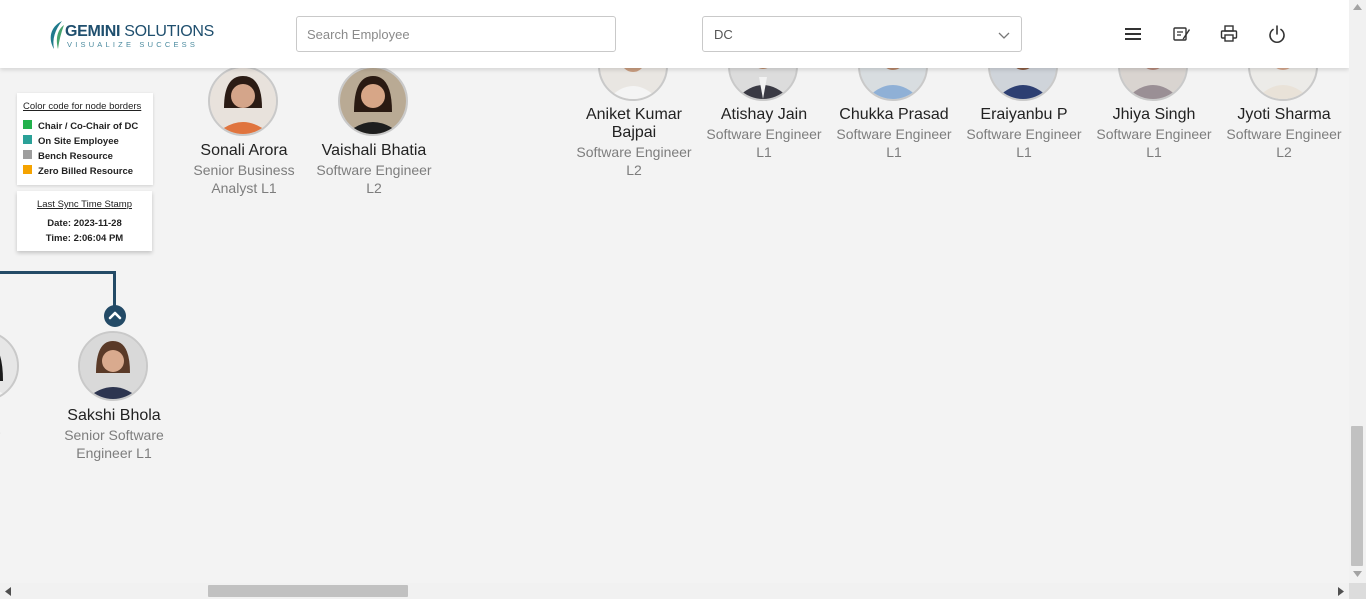  What do you see at coordinates (1004, 35) in the screenshot?
I see `chevron-down-icon` at bounding box center [1004, 35].